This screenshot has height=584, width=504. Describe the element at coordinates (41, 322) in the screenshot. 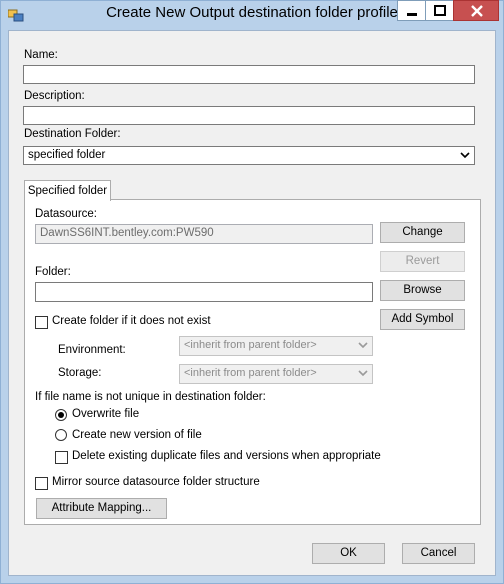

I see `create-folder-checkbox` at that location.